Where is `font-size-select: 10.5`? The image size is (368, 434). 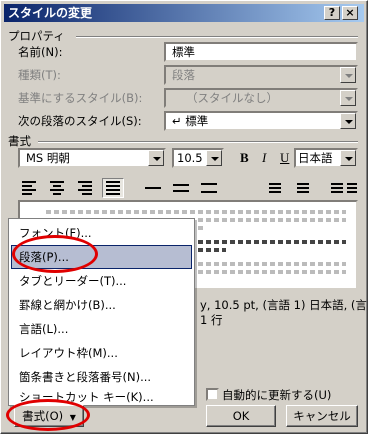
font-size-select: 10.5 is located at coordinates (198, 158).